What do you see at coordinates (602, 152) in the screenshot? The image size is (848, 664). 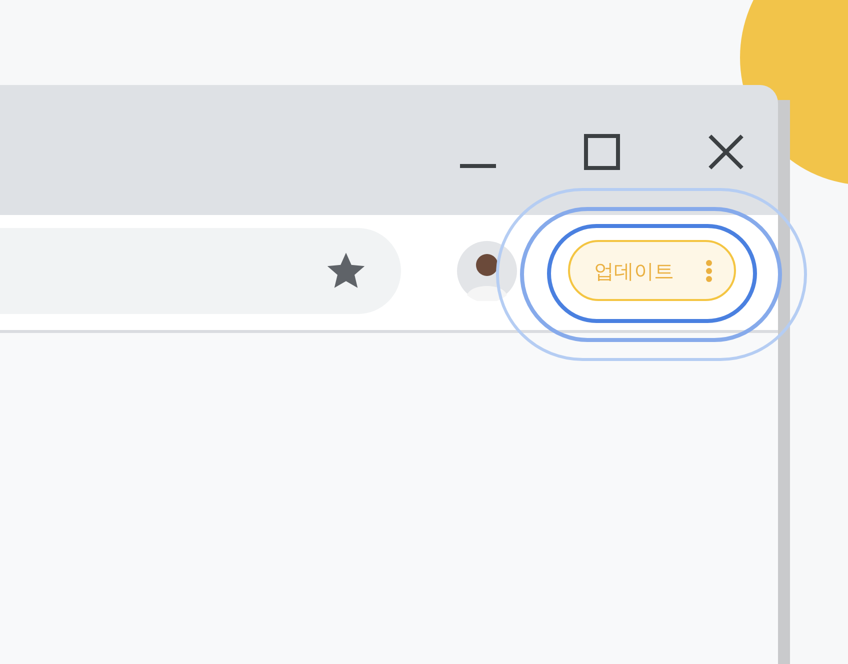 I see `maximize-icon` at bounding box center [602, 152].